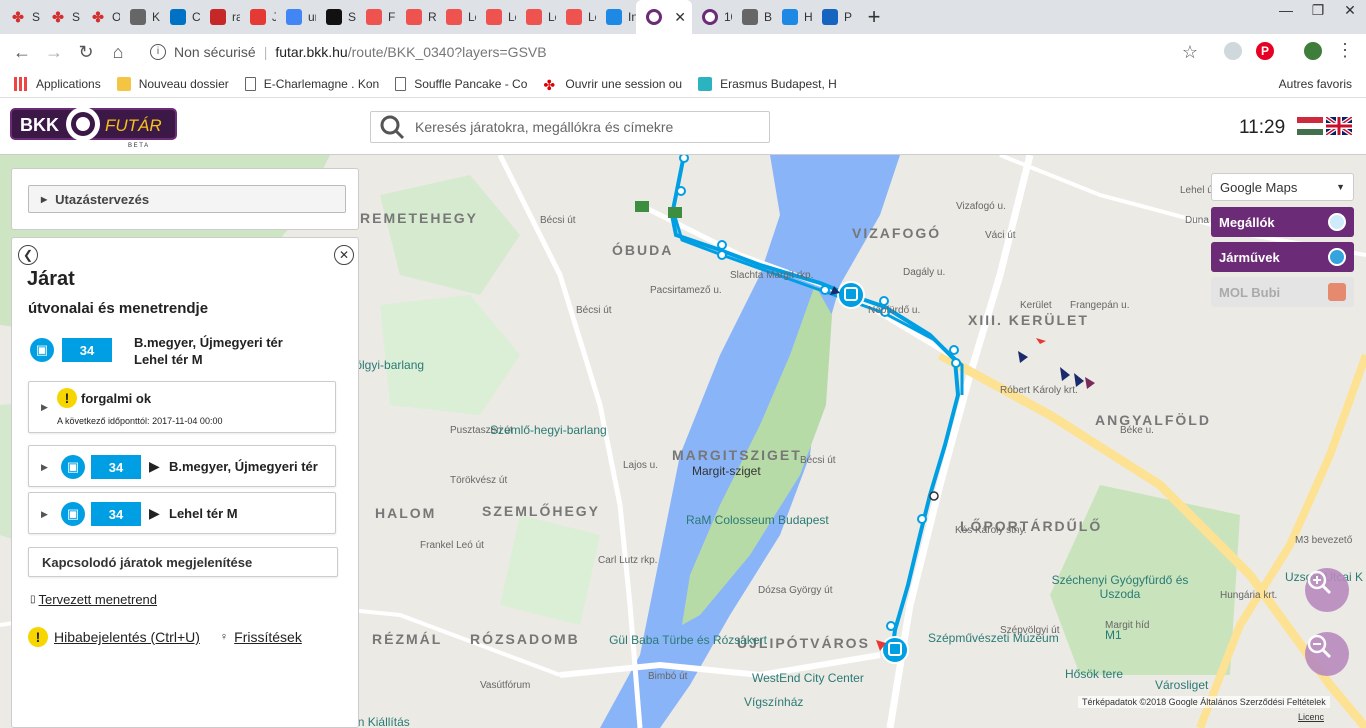 The height and width of the screenshot is (728, 1366). I want to click on bookmark-item: Applications, so click(57, 83).